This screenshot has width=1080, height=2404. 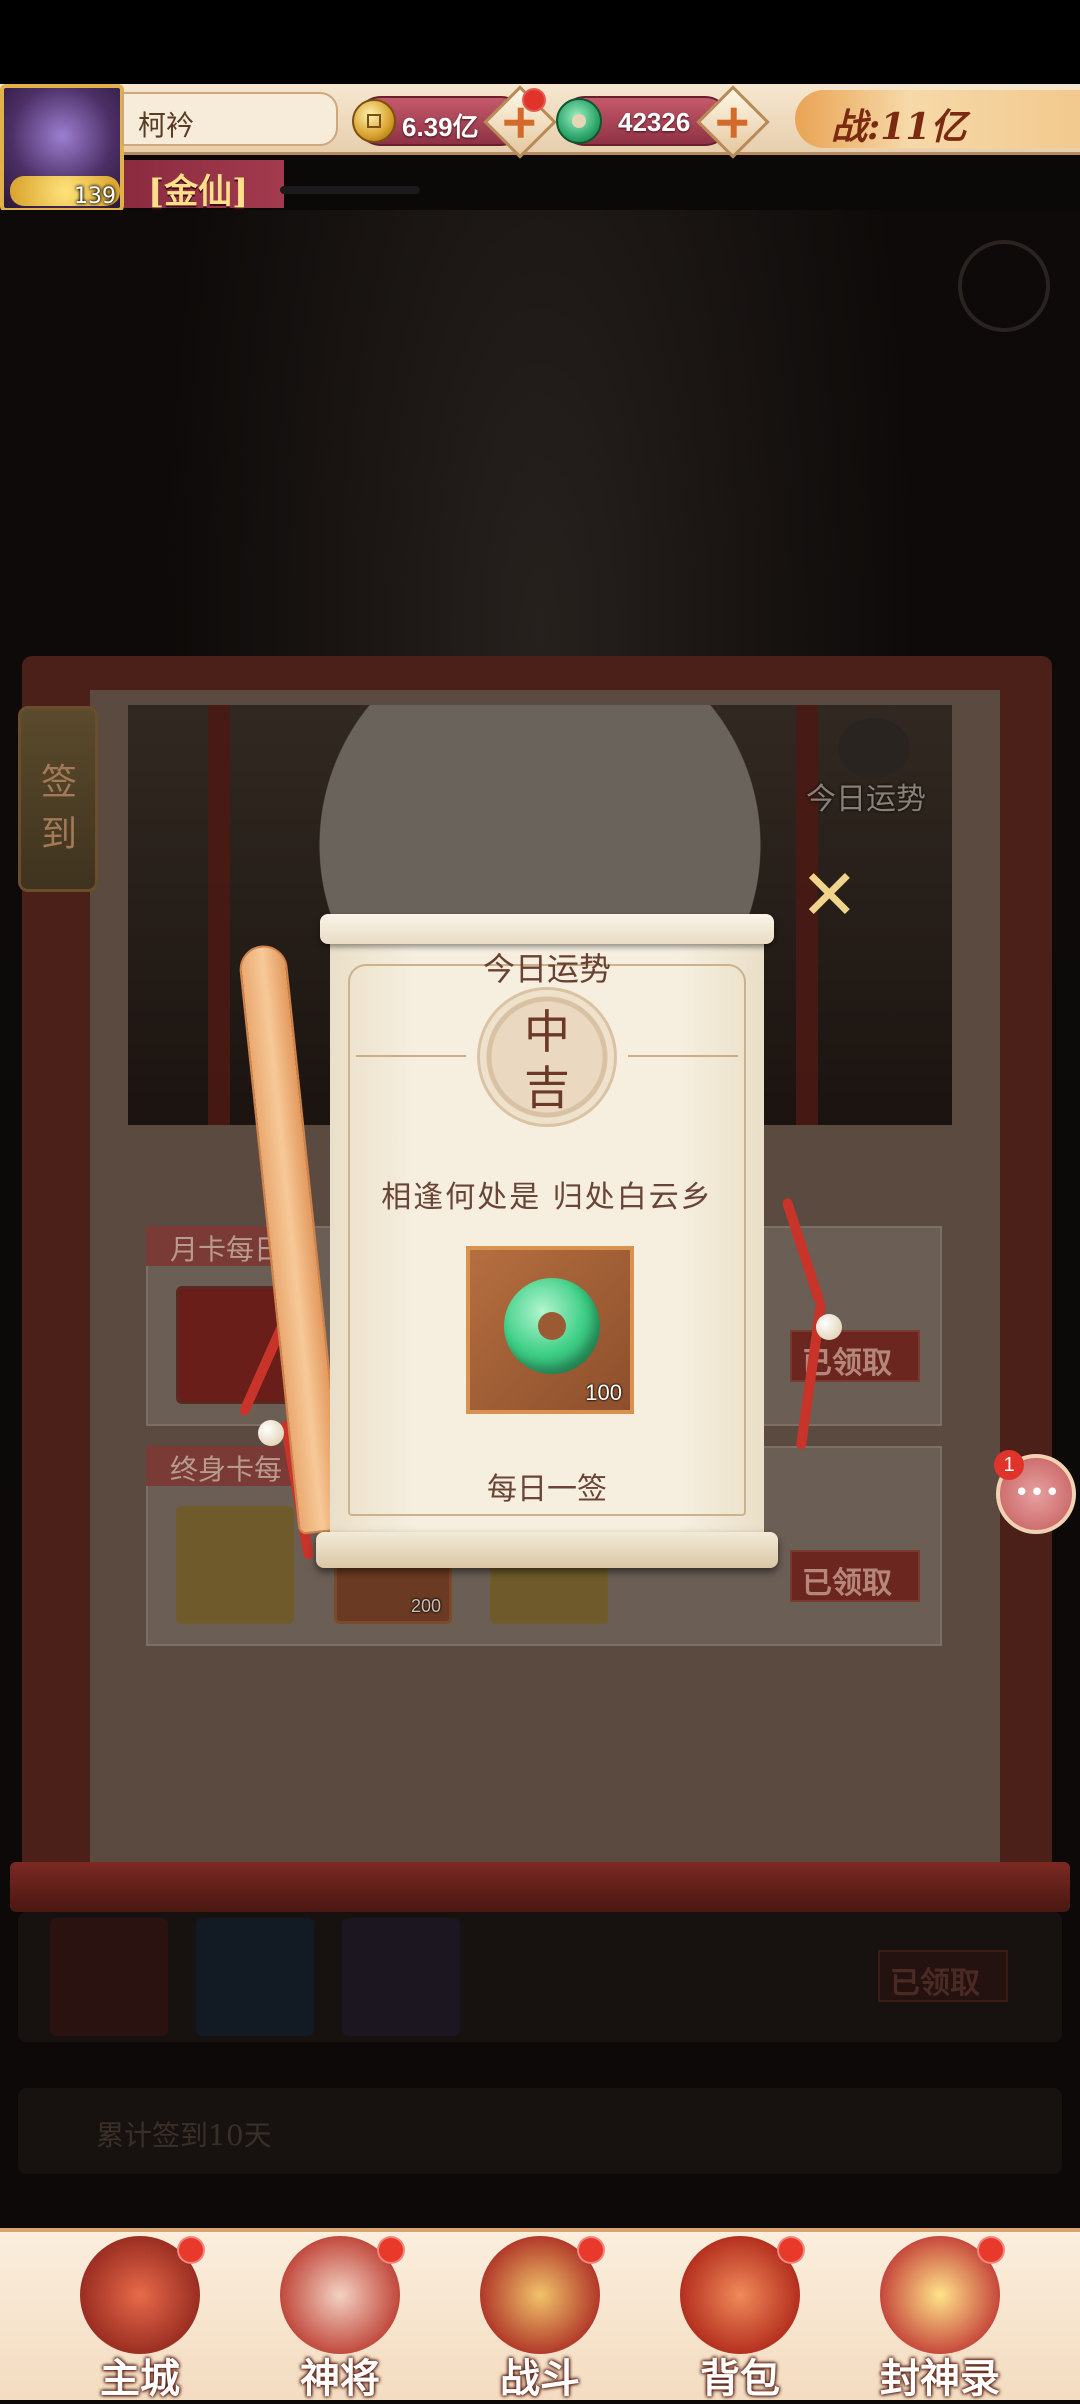 I want to click on background-claimed-button: 已领取, so click(x=943, y=1976).